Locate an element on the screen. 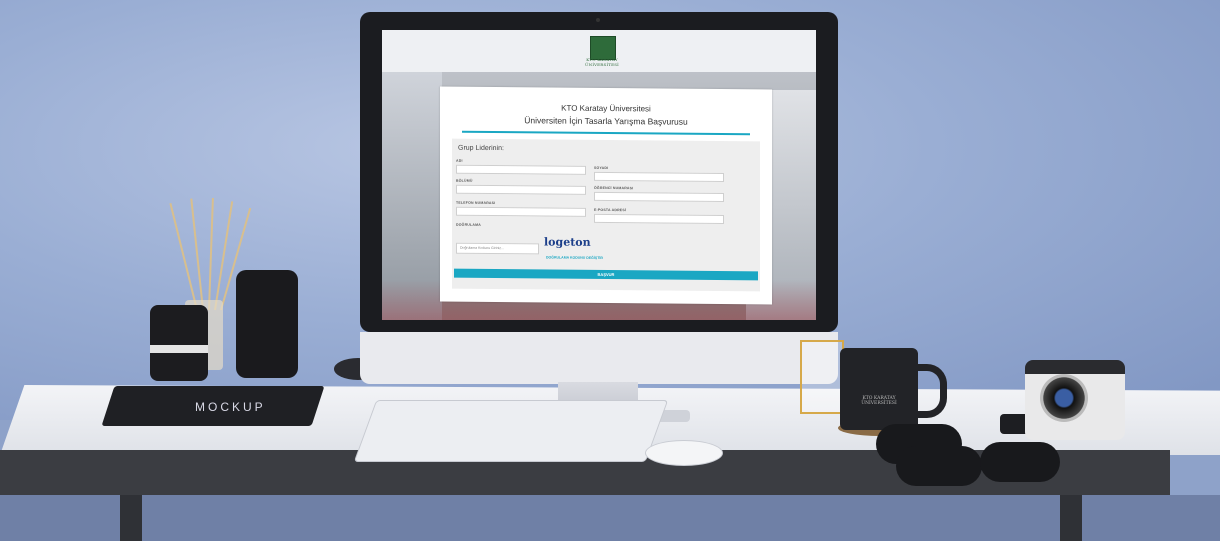 Image resolution: width=1220 pixels, height=541 pixels. label-ad: ADI is located at coordinates (459, 160).